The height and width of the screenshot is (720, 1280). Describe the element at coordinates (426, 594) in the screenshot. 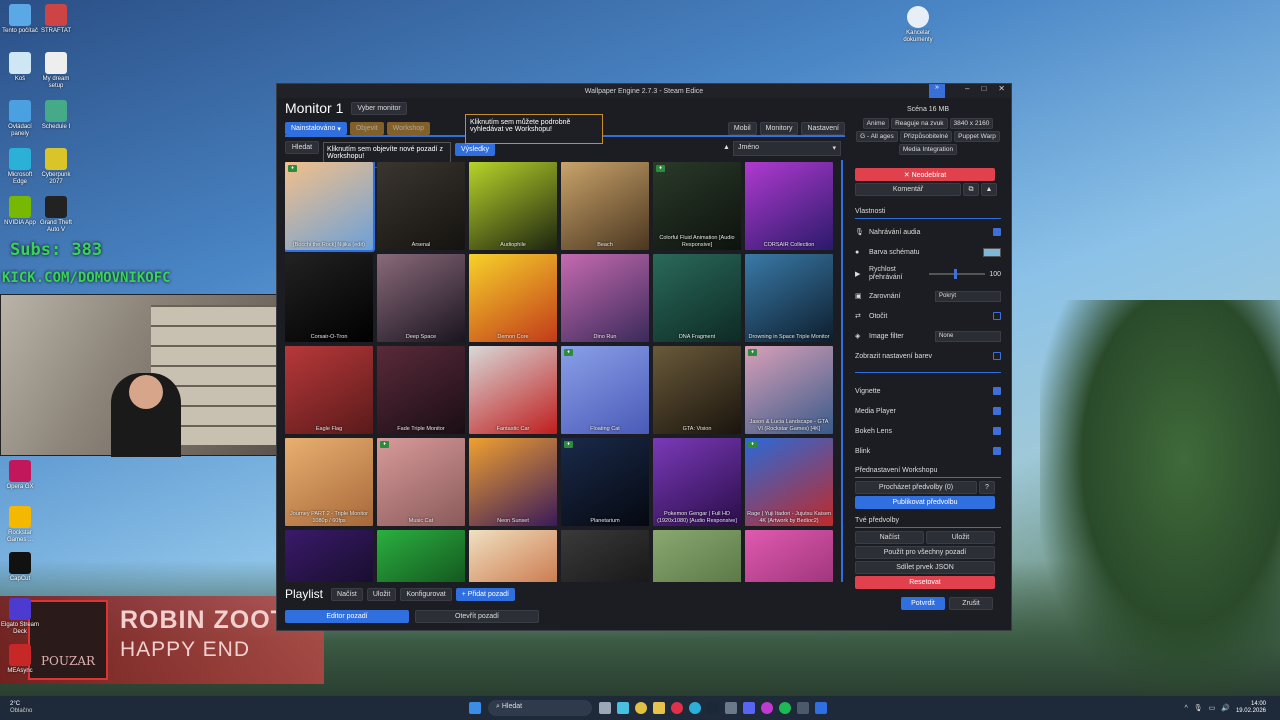

I see `playlist-configure-button: Konfigurovat` at that location.